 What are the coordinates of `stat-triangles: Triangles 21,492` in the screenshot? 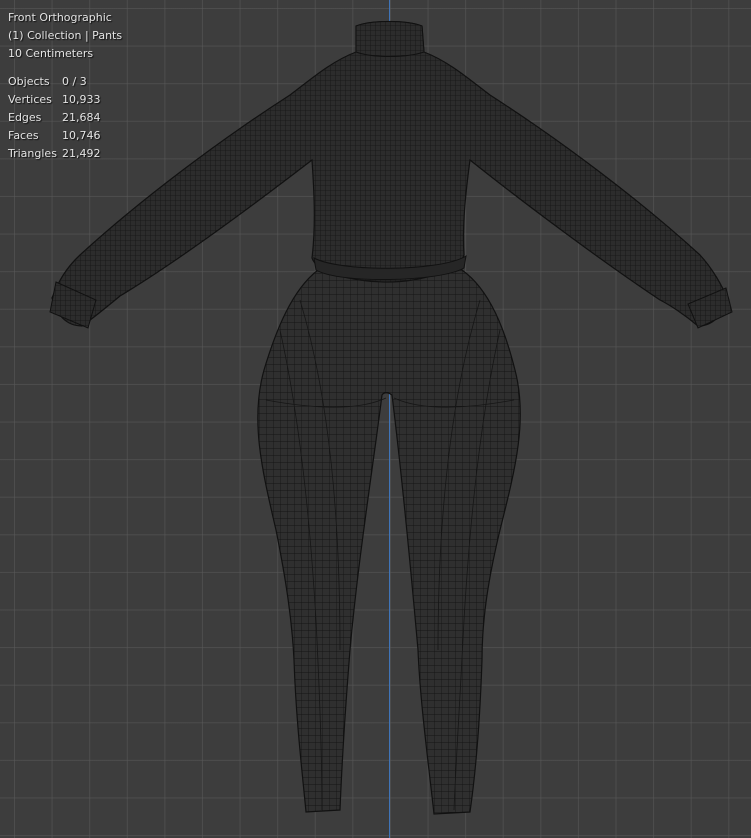 It's located at (65, 154).